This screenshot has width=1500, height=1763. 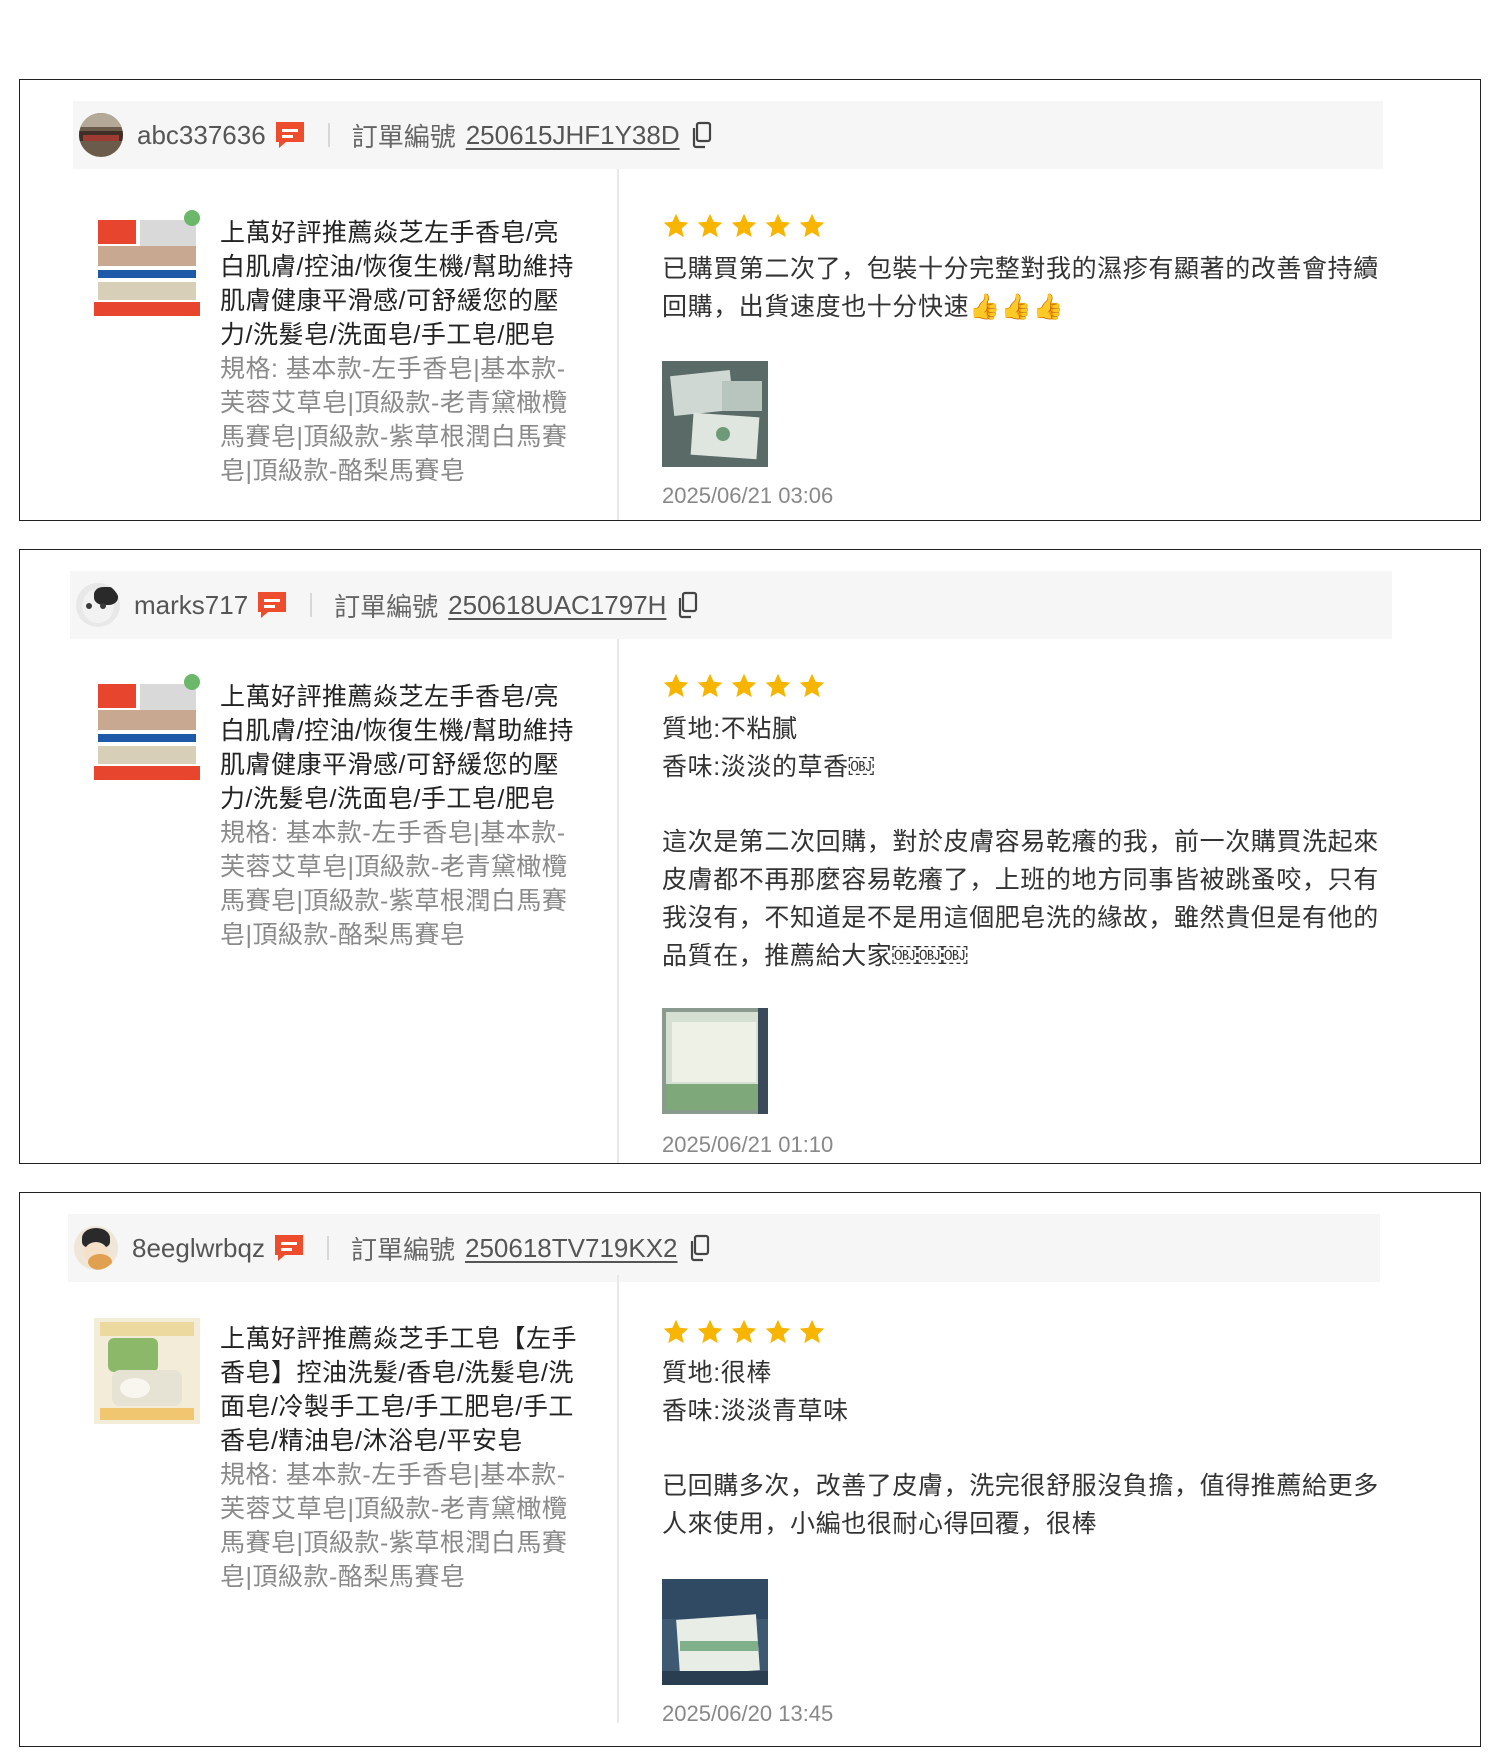 What do you see at coordinates (768, 767) in the screenshot?
I see `review-scent: 香味:淡淡的草香￼` at bounding box center [768, 767].